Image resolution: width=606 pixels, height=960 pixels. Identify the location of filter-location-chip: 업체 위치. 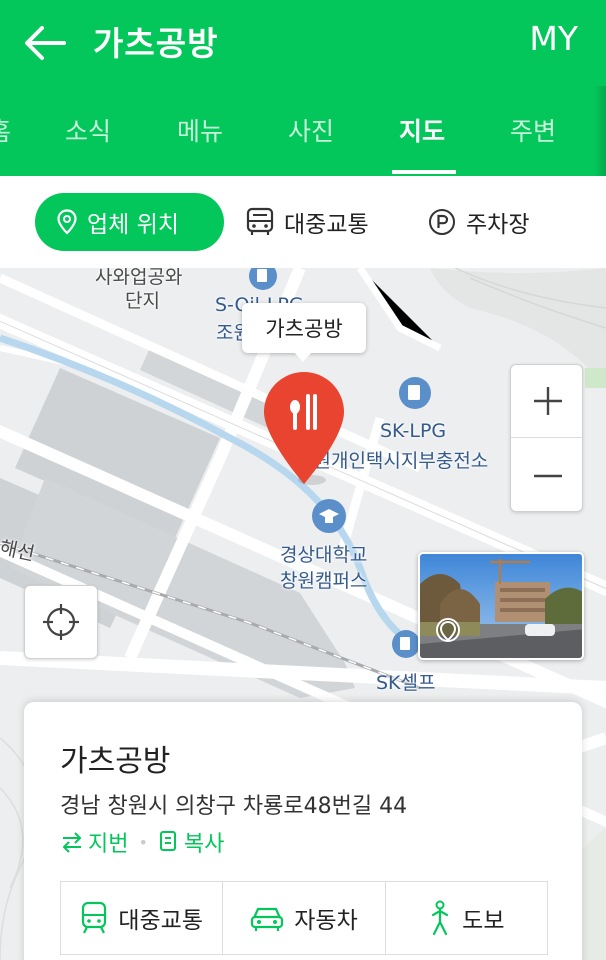
(129, 222).